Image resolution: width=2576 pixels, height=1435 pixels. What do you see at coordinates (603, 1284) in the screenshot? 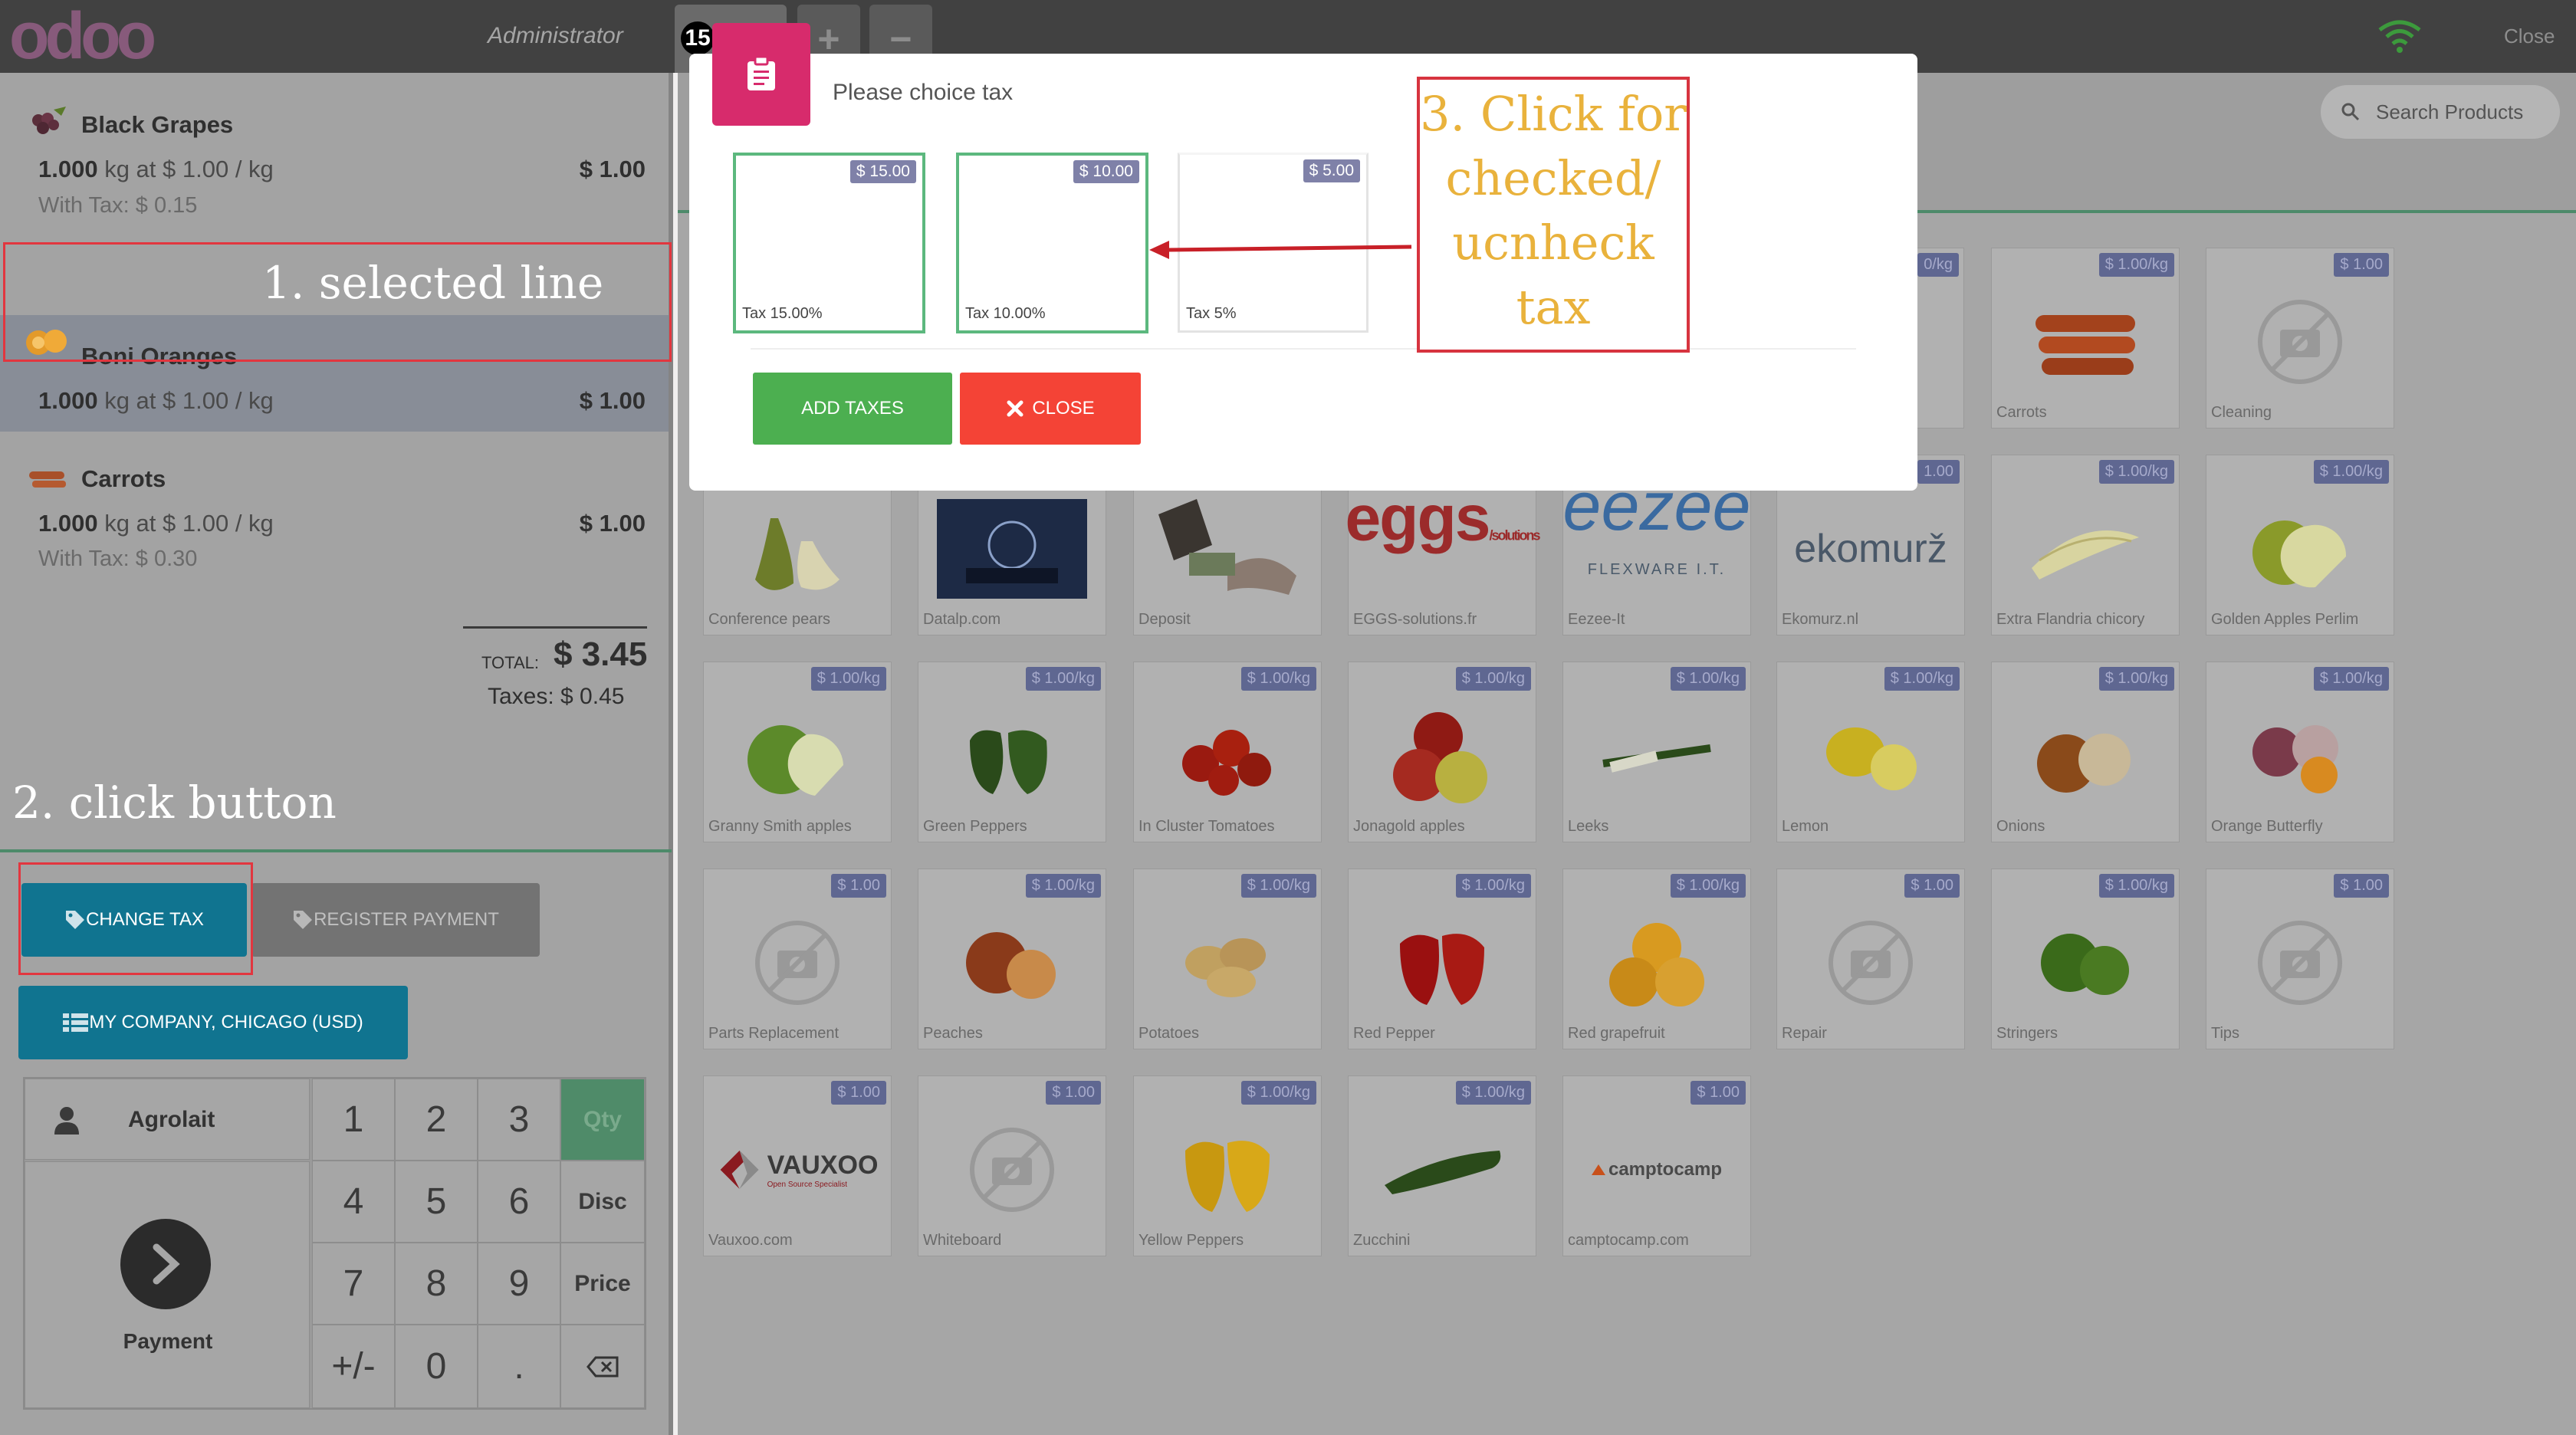
I see `price-mode-button: Price` at bounding box center [603, 1284].